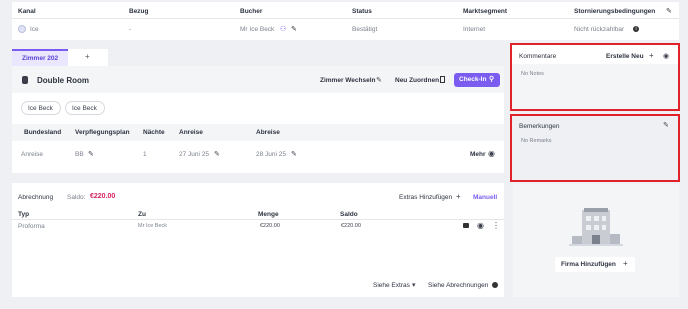 The width and height of the screenshot is (688, 309). Describe the element at coordinates (485, 197) in the screenshot. I see `manual-button: Manuell` at that location.